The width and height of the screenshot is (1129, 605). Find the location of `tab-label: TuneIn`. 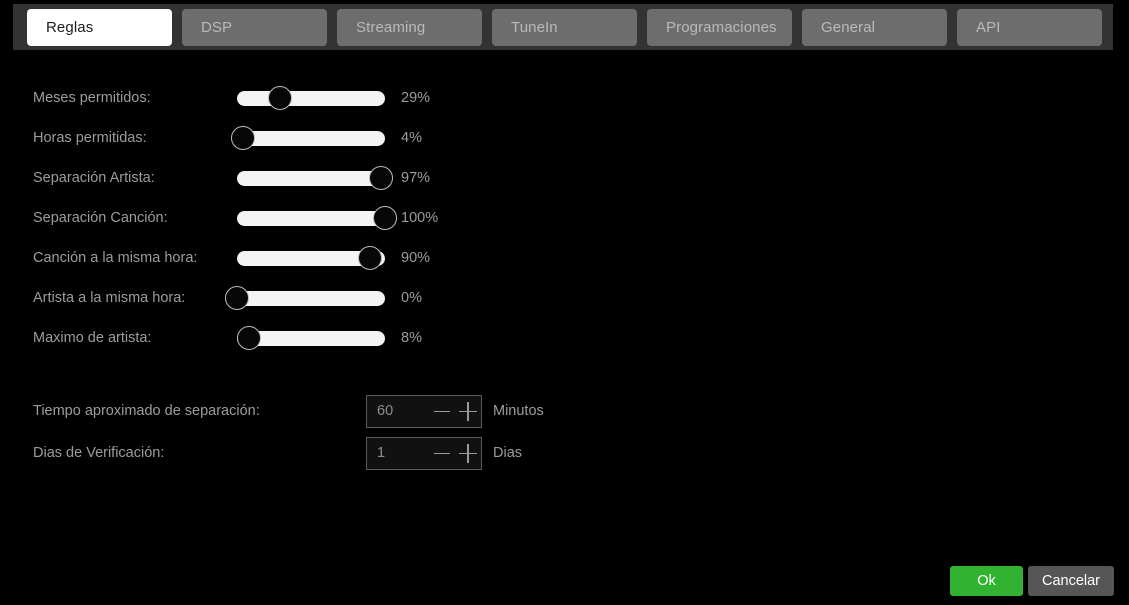

tab-label: TuneIn is located at coordinates (534, 27).